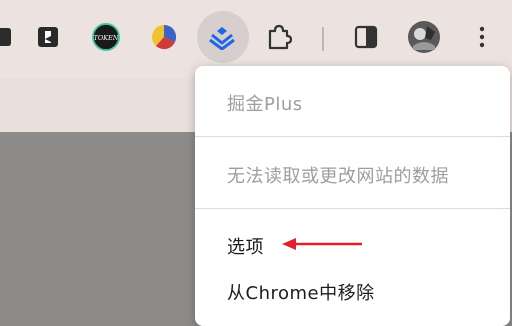 The image size is (512, 326). What do you see at coordinates (245, 246) in the screenshot?
I see `options-menu-item: 选项` at bounding box center [245, 246].